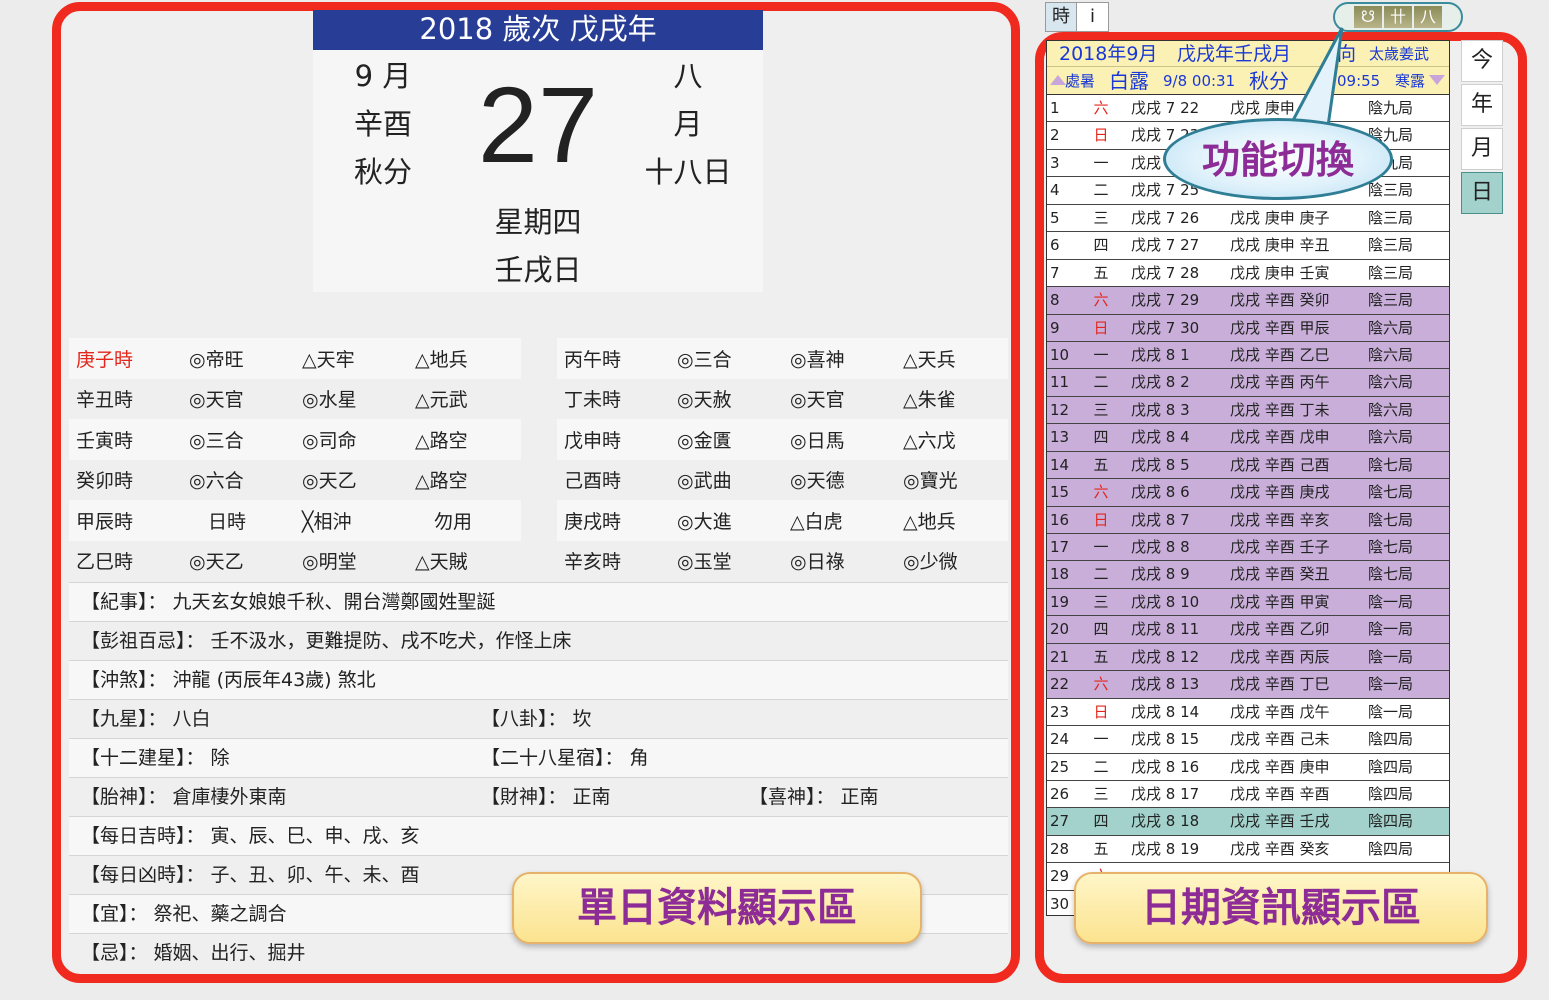 The image size is (1549, 1000). Describe the element at coordinates (1248, 246) in the screenshot. I see `month-day-row: 6 四 戊戌 7 27 戊戌 庚申 辛丑 陰三局` at that location.